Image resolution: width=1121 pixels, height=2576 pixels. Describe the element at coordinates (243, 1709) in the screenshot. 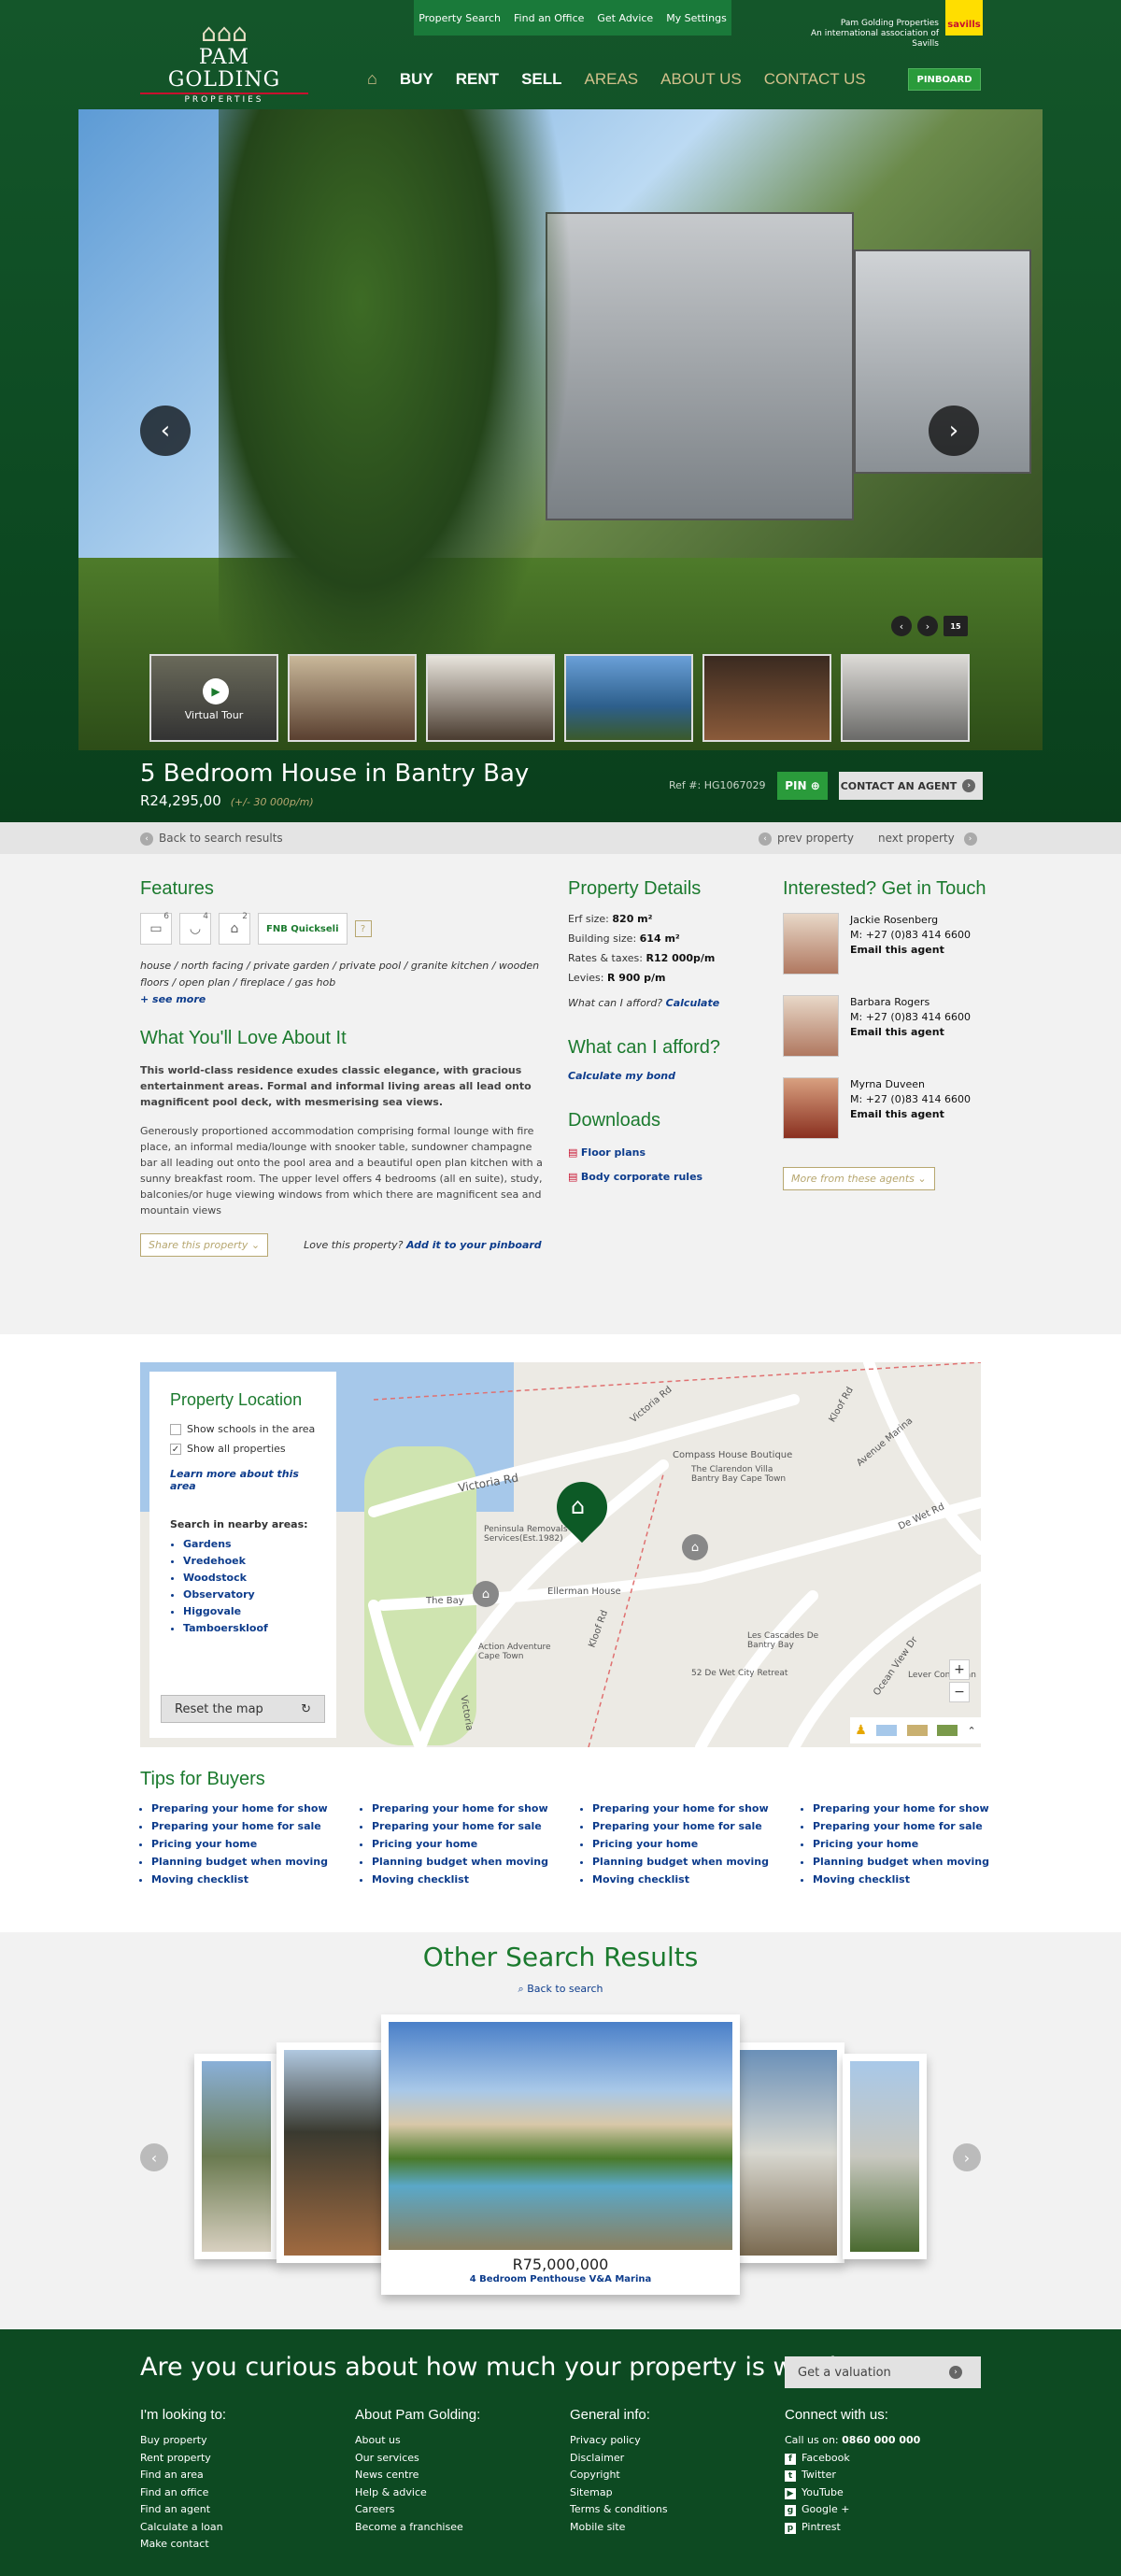

I see `reset-map-button: Reset the map ↻` at that location.